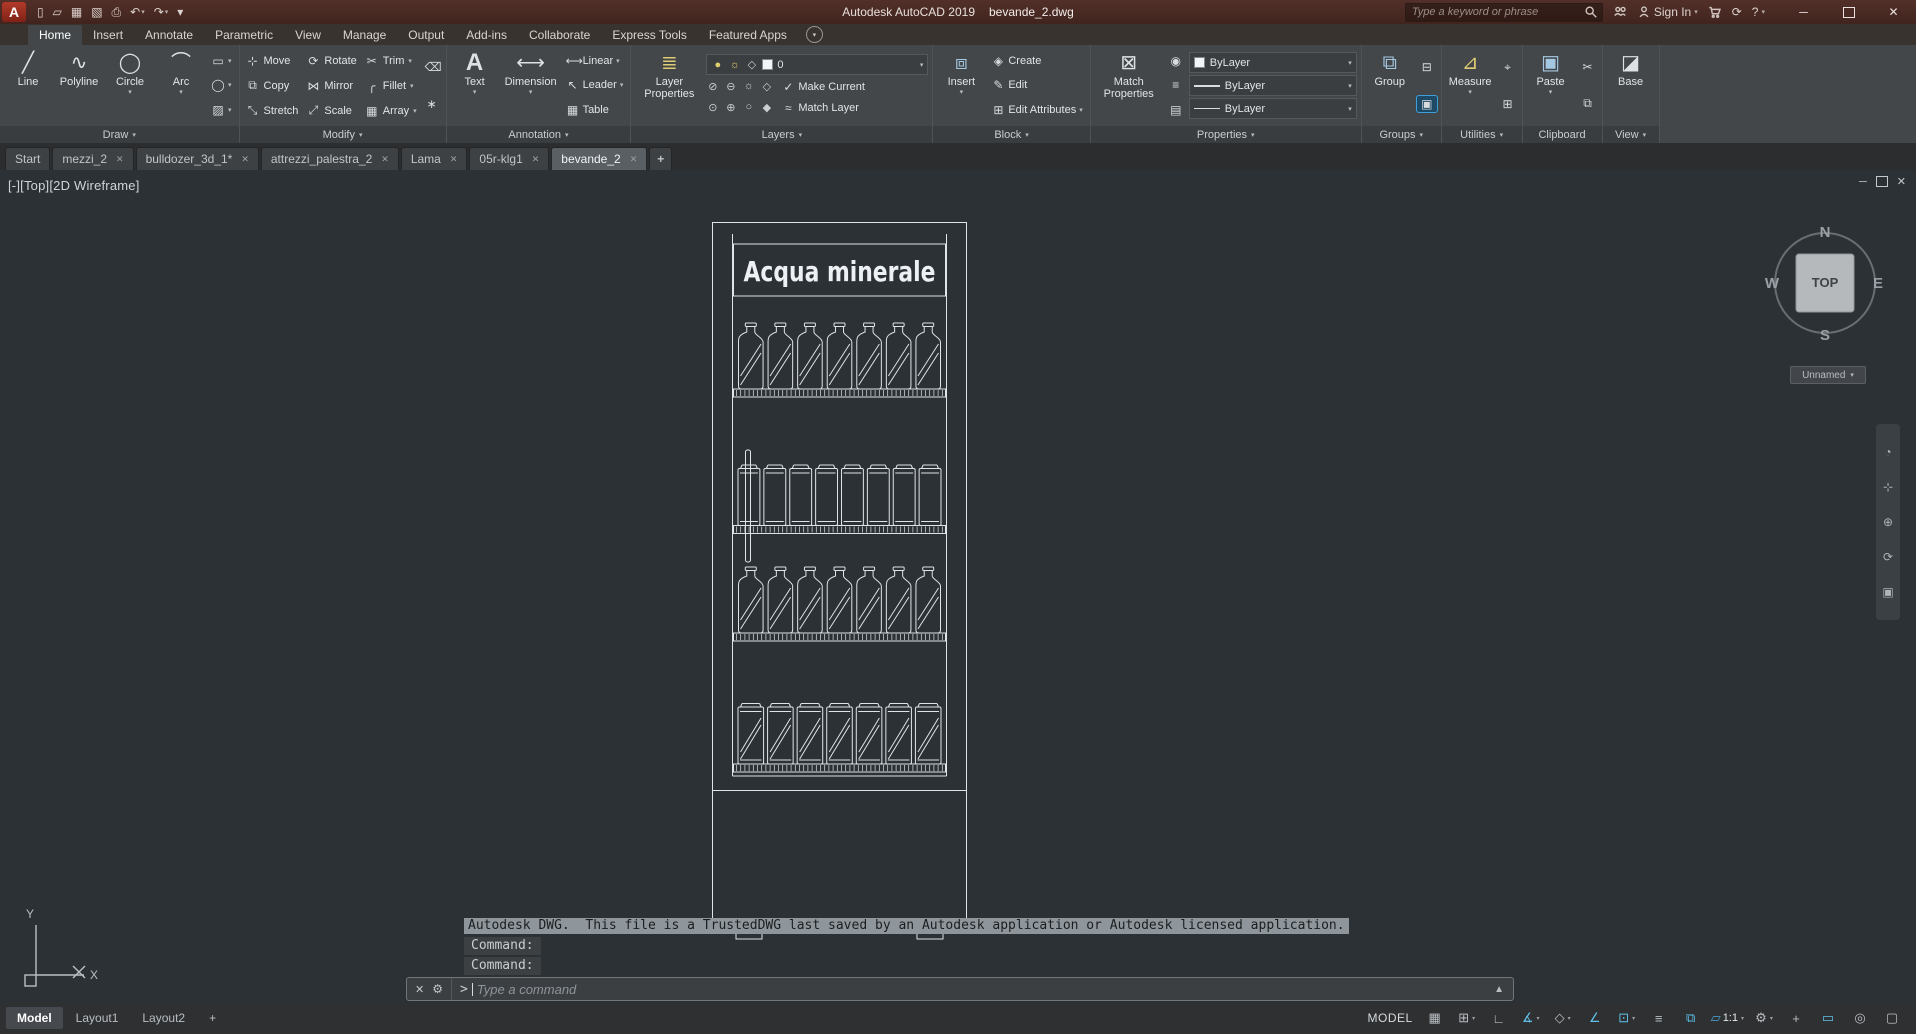 The height and width of the screenshot is (1034, 1916). What do you see at coordinates (391, 61) in the screenshot?
I see `trim-button: ✂ Trim ▾` at bounding box center [391, 61].